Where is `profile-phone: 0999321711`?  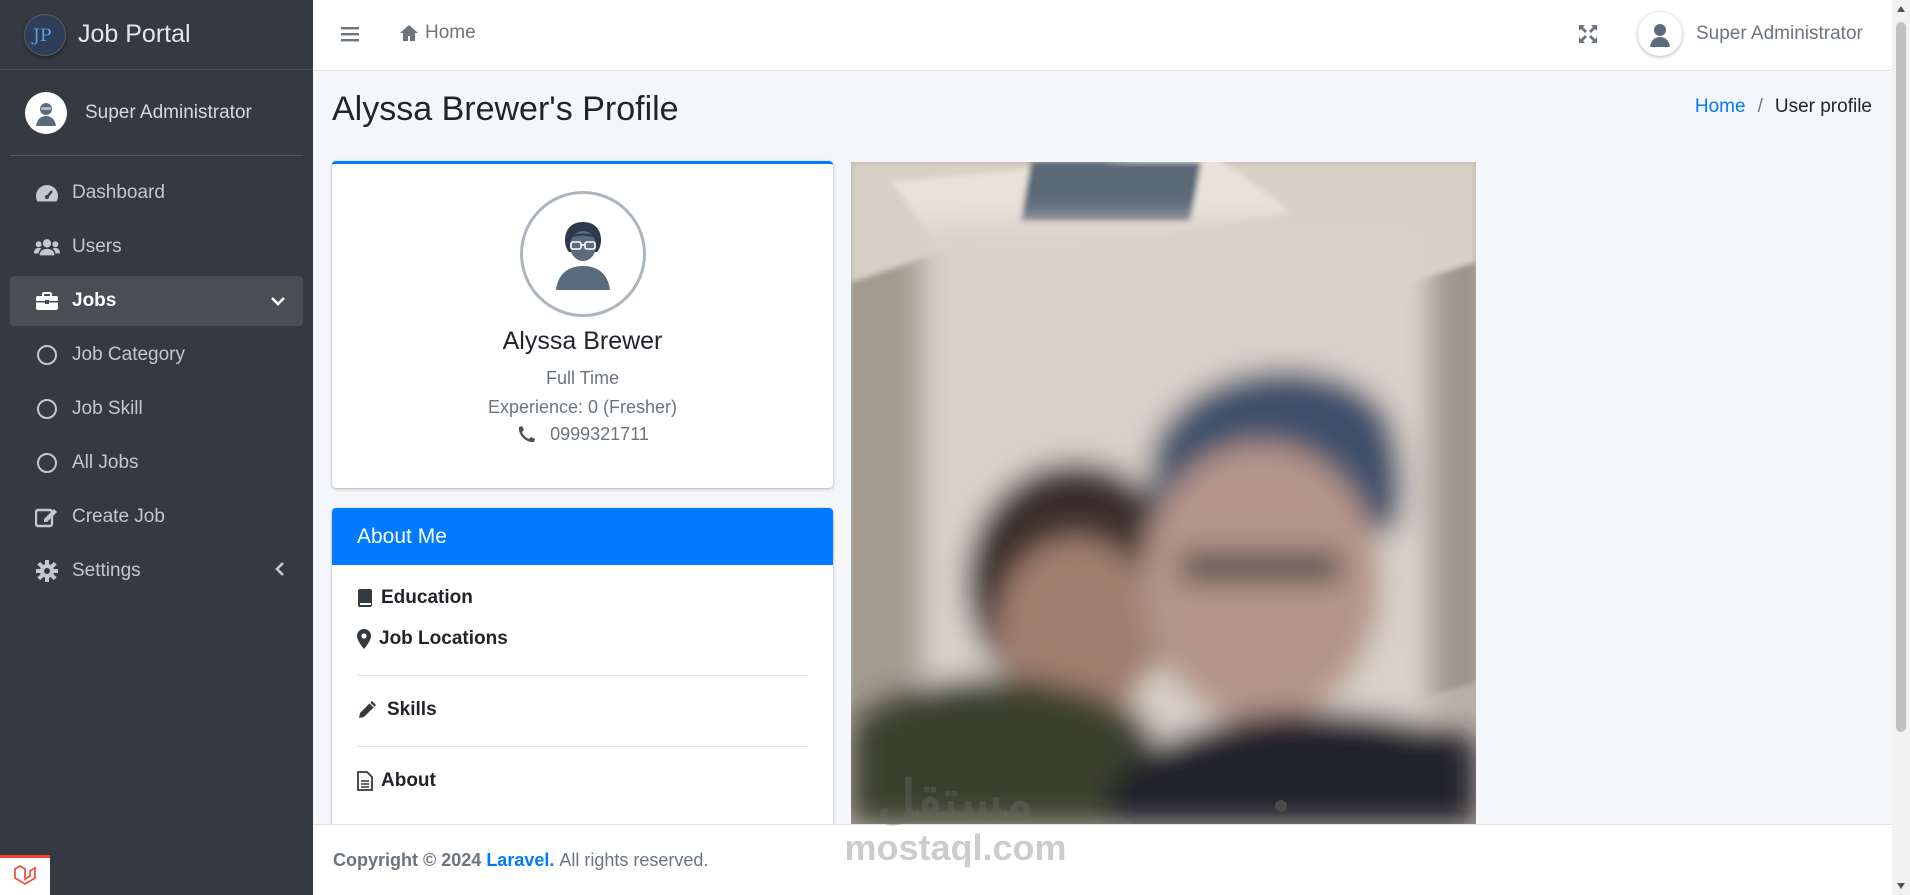 profile-phone: 0999321711 is located at coordinates (582, 434).